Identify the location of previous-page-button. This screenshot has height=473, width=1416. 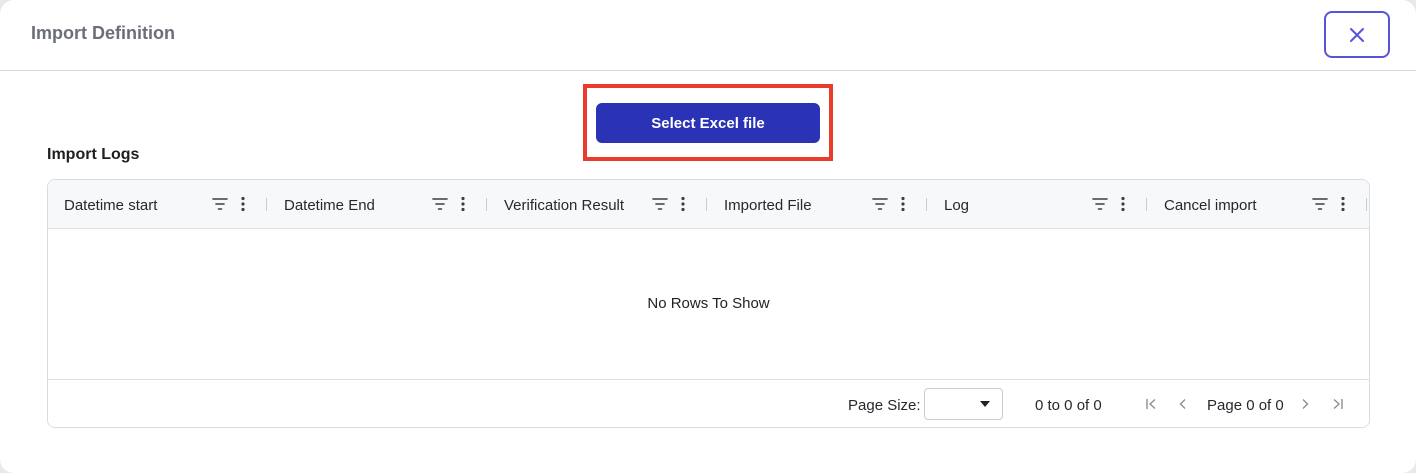
(1183, 404).